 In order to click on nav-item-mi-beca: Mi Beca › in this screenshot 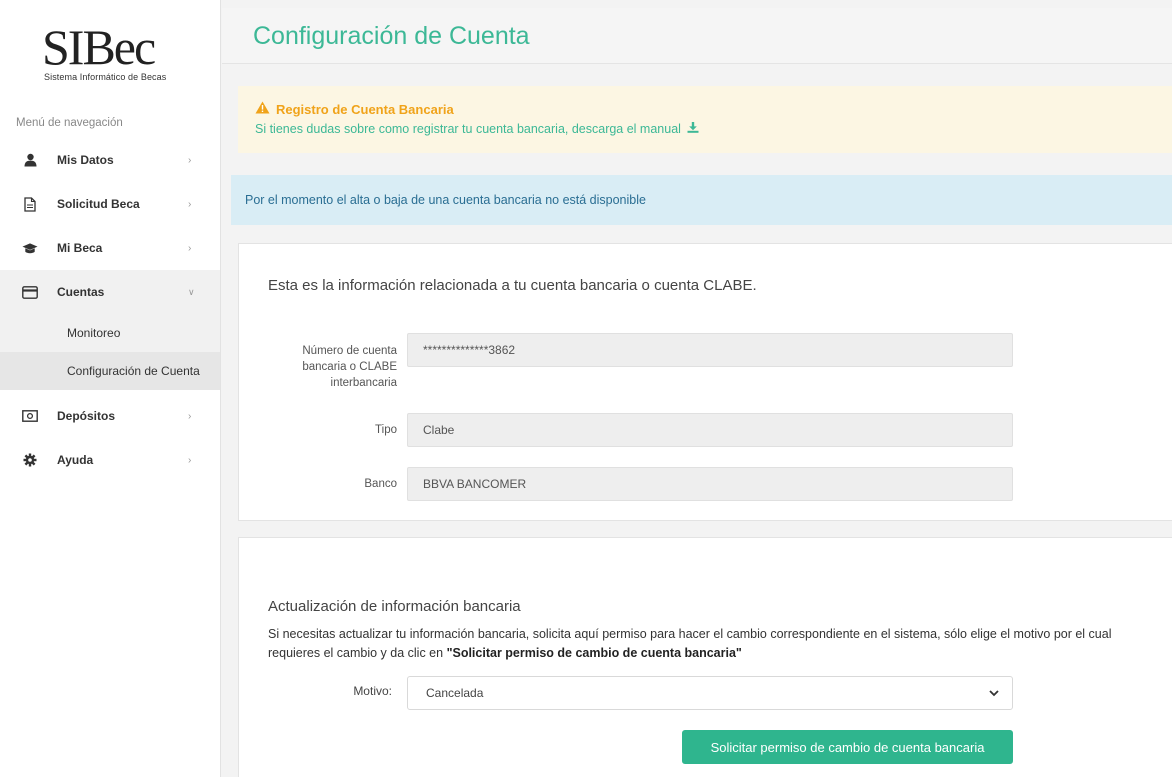, I will do `click(110, 248)`.